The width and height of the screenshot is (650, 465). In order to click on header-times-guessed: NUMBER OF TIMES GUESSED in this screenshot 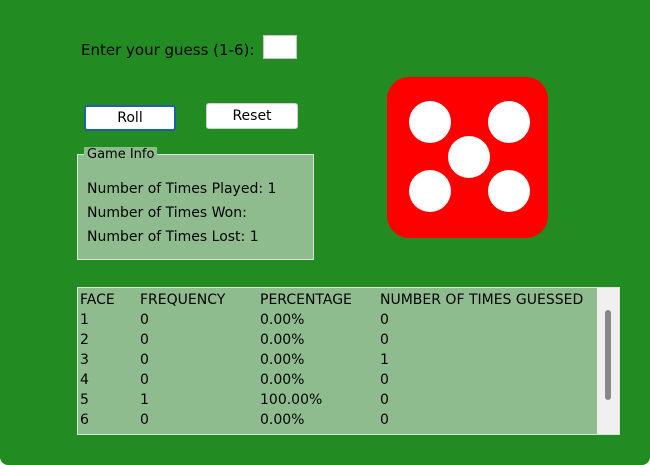, I will do `click(482, 300)`.